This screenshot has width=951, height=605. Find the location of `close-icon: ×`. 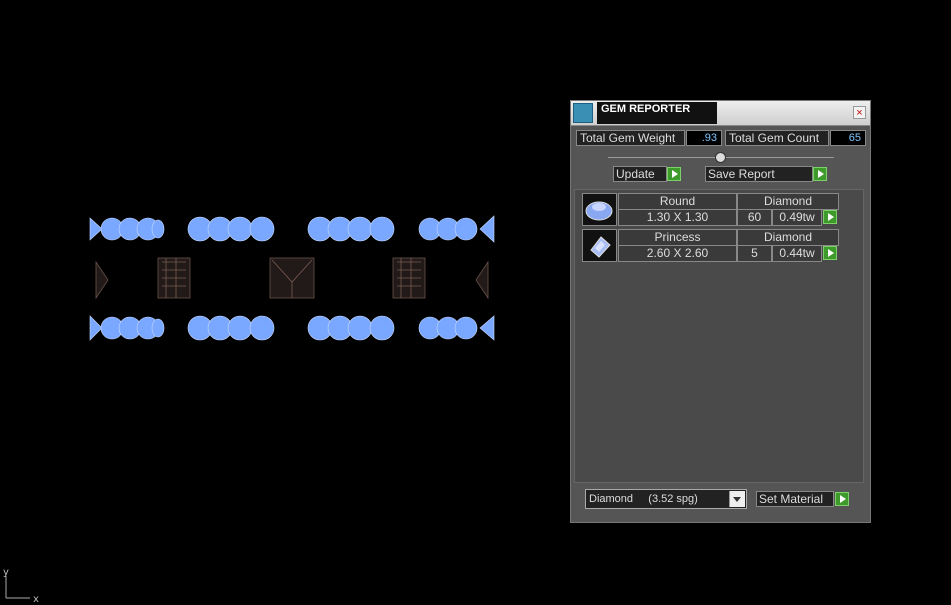

close-icon: × is located at coordinates (859, 112).